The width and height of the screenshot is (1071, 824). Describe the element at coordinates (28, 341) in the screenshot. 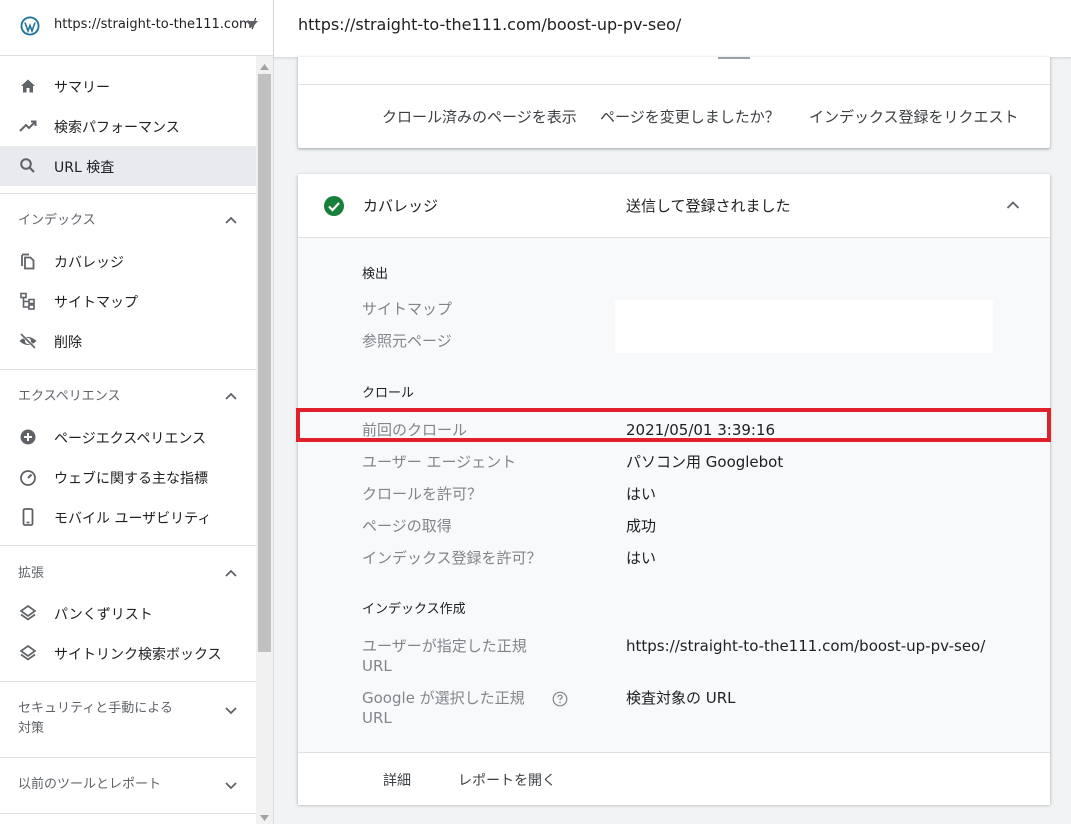

I see `eye-off-icon` at that location.